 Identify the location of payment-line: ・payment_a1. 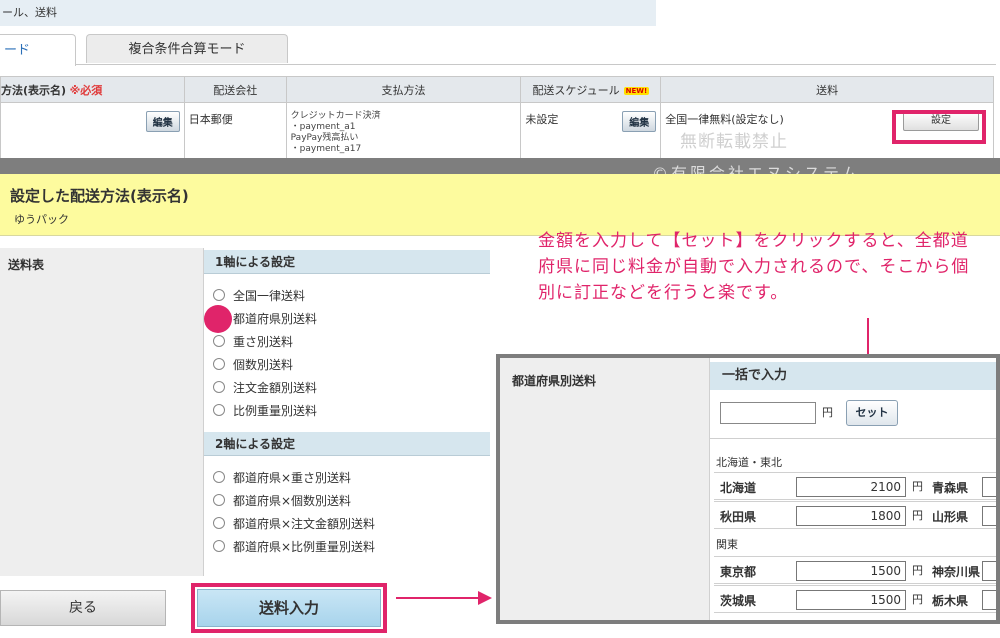
(323, 127).